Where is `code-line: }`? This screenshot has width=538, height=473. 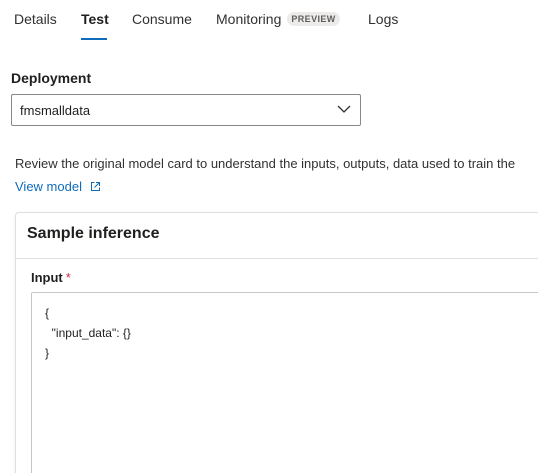
code-line: } is located at coordinates (47, 353).